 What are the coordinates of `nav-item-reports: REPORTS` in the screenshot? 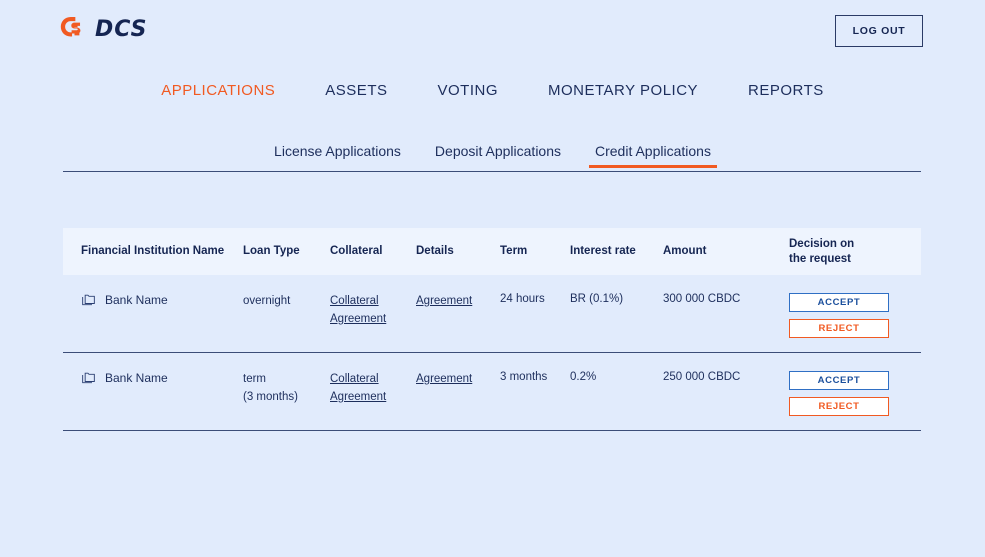 It's located at (786, 90).